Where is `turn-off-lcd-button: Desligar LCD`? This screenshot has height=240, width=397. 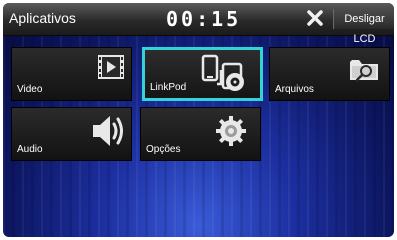 turn-off-lcd-button: Desligar LCD is located at coordinates (363, 27).